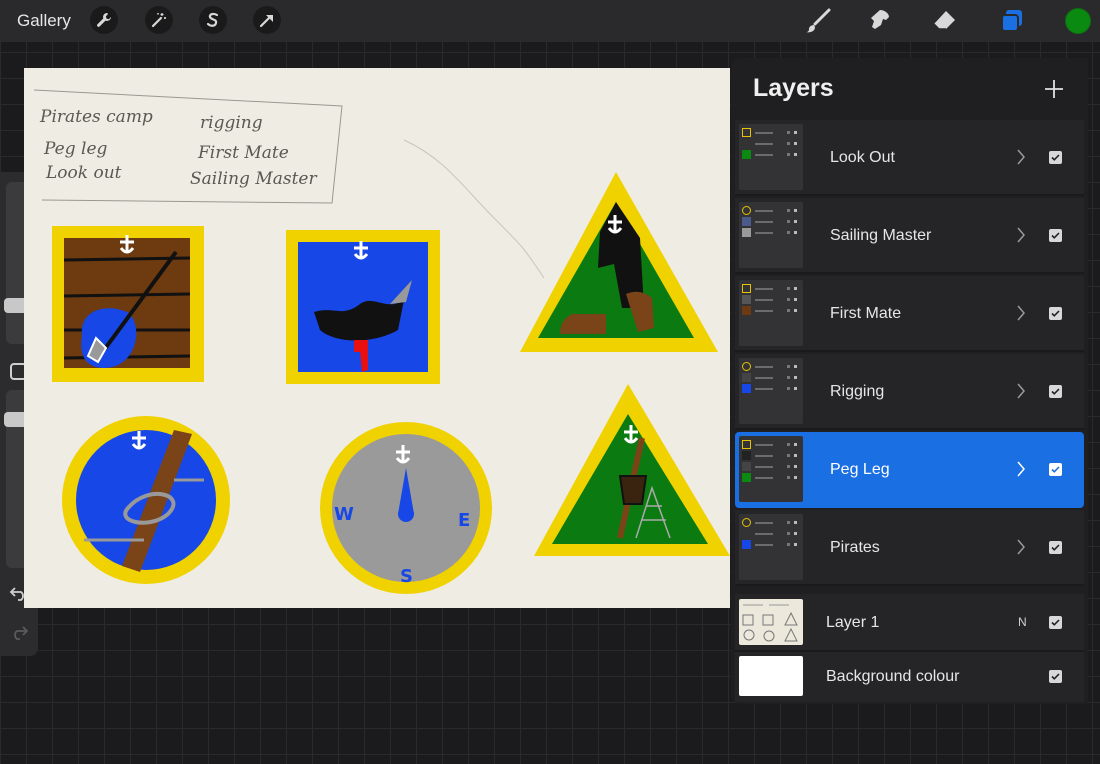 This screenshot has width=1100, height=764. Describe the element at coordinates (853, 622) in the screenshot. I see `layer-1-name: Layer 1` at that location.